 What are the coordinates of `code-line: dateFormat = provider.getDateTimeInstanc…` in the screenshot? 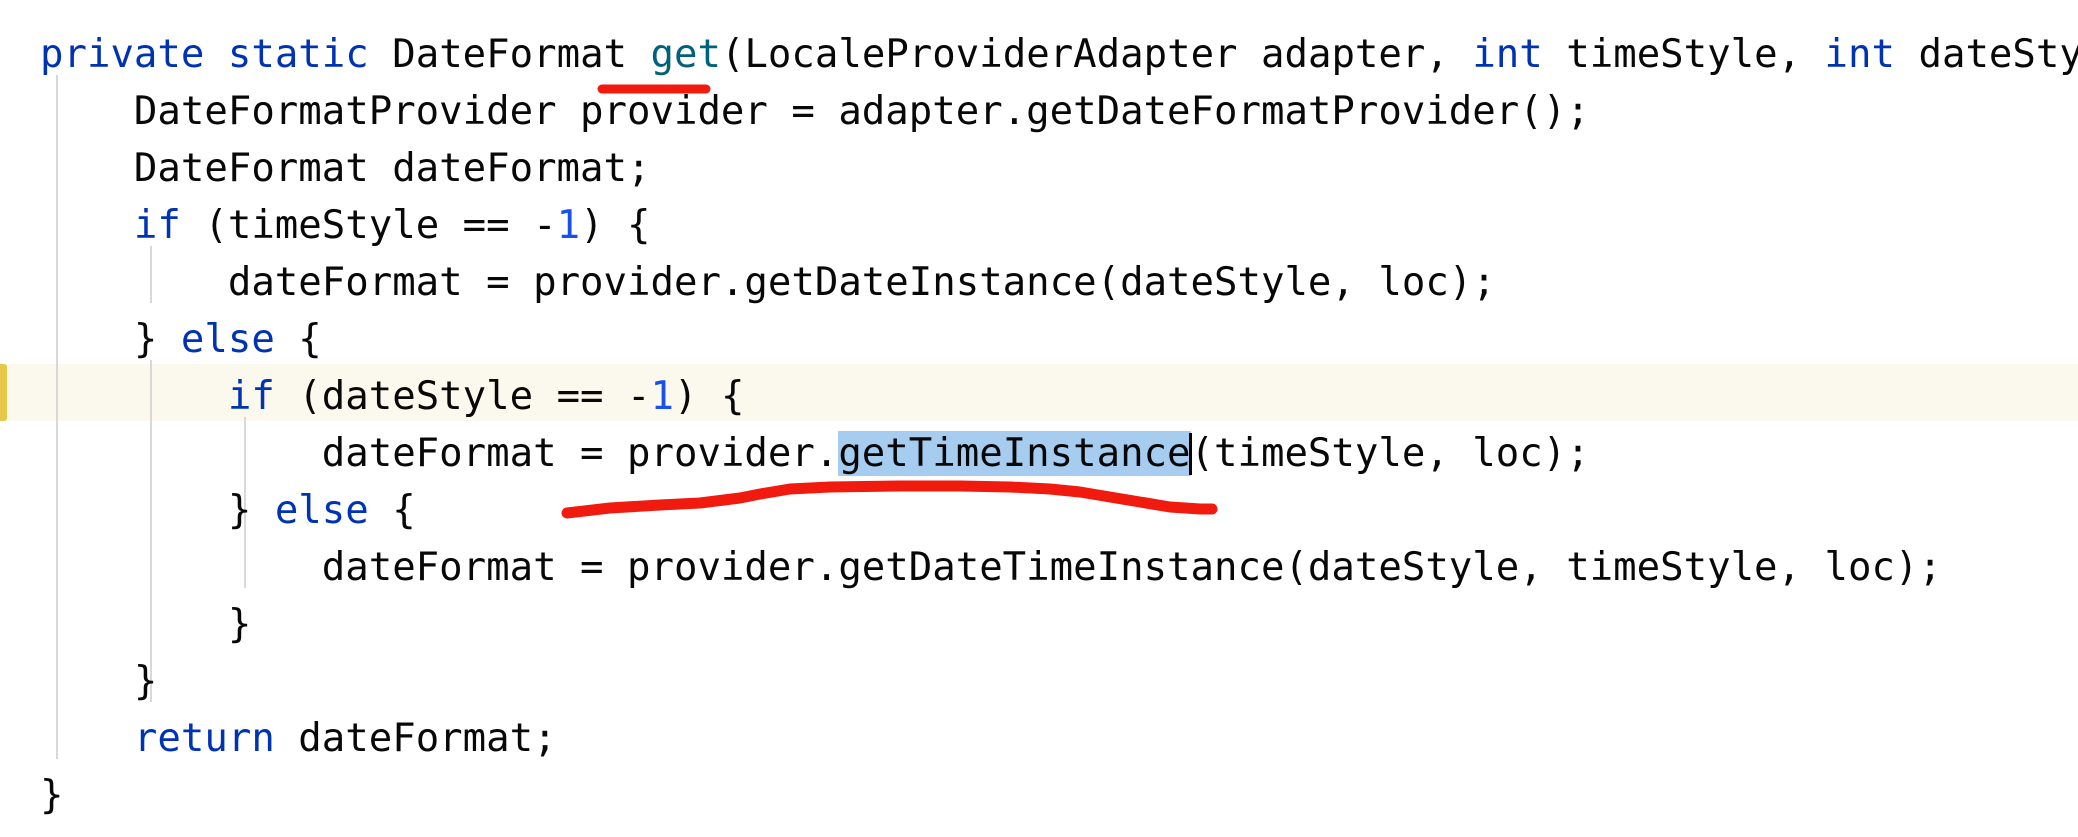 It's located at (991, 567).